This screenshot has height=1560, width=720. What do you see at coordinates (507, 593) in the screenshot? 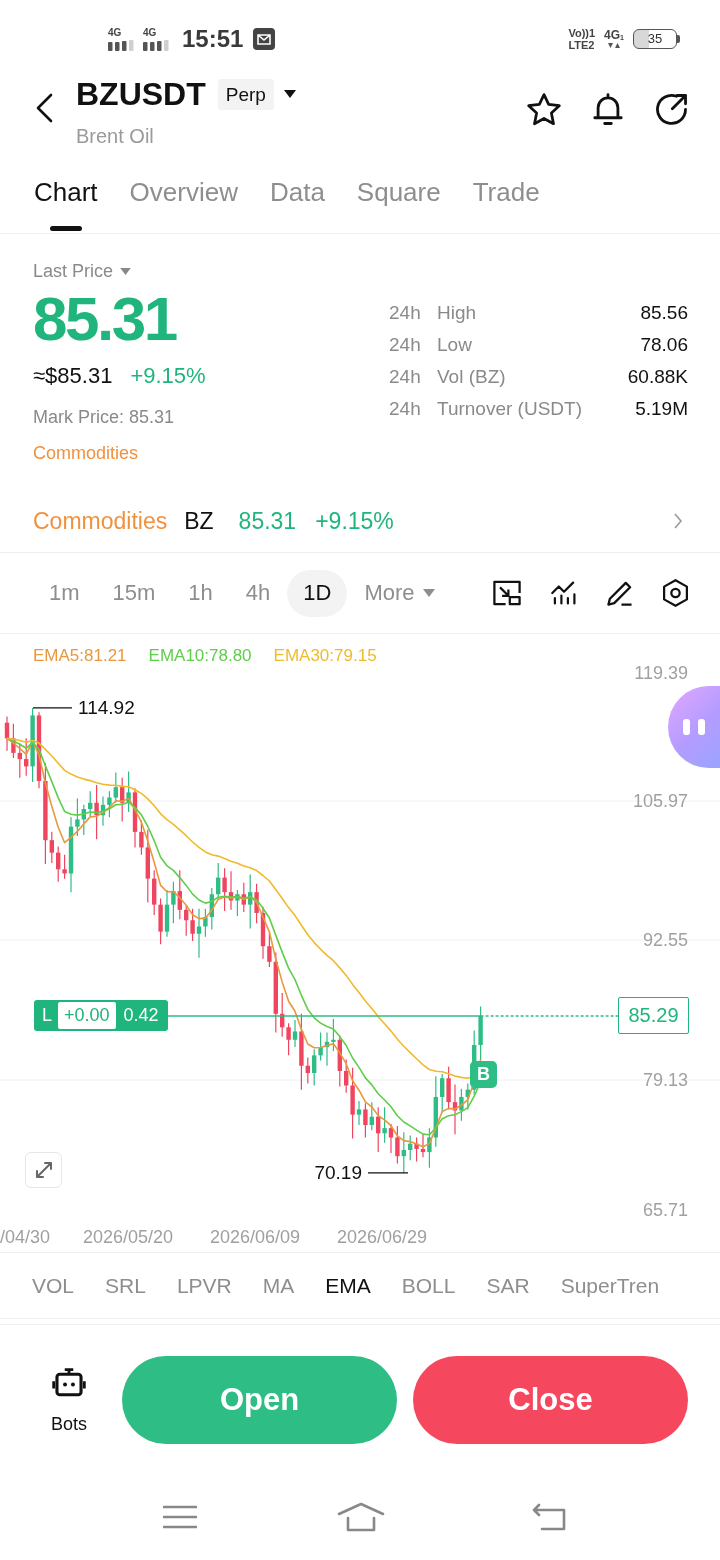
I see `window-arrow-icon` at bounding box center [507, 593].